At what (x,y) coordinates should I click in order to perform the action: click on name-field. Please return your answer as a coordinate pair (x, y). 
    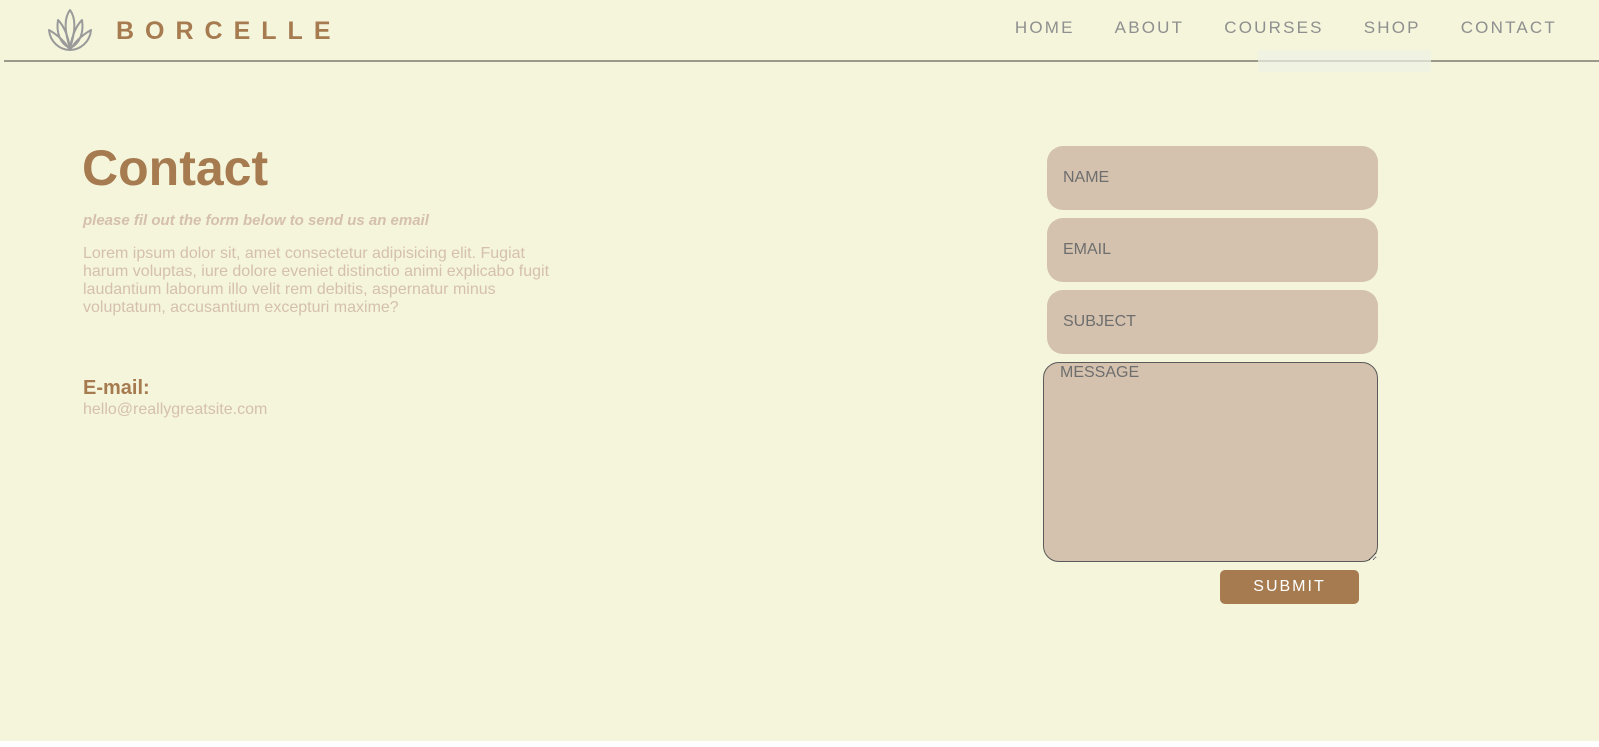
    Looking at the image, I should click on (1212, 178).